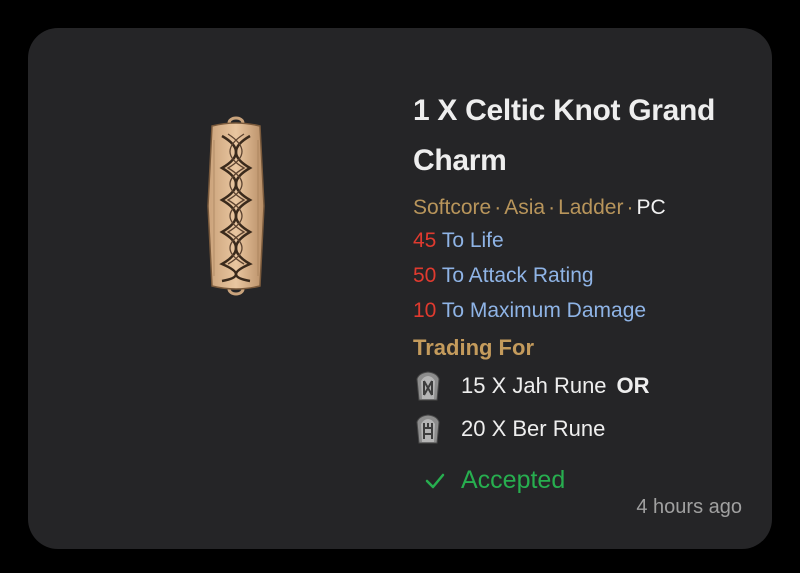 This screenshot has height=573, width=800. What do you see at coordinates (633, 385) in the screenshot?
I see `or-connector: OR` at bounding box center [633, 385].